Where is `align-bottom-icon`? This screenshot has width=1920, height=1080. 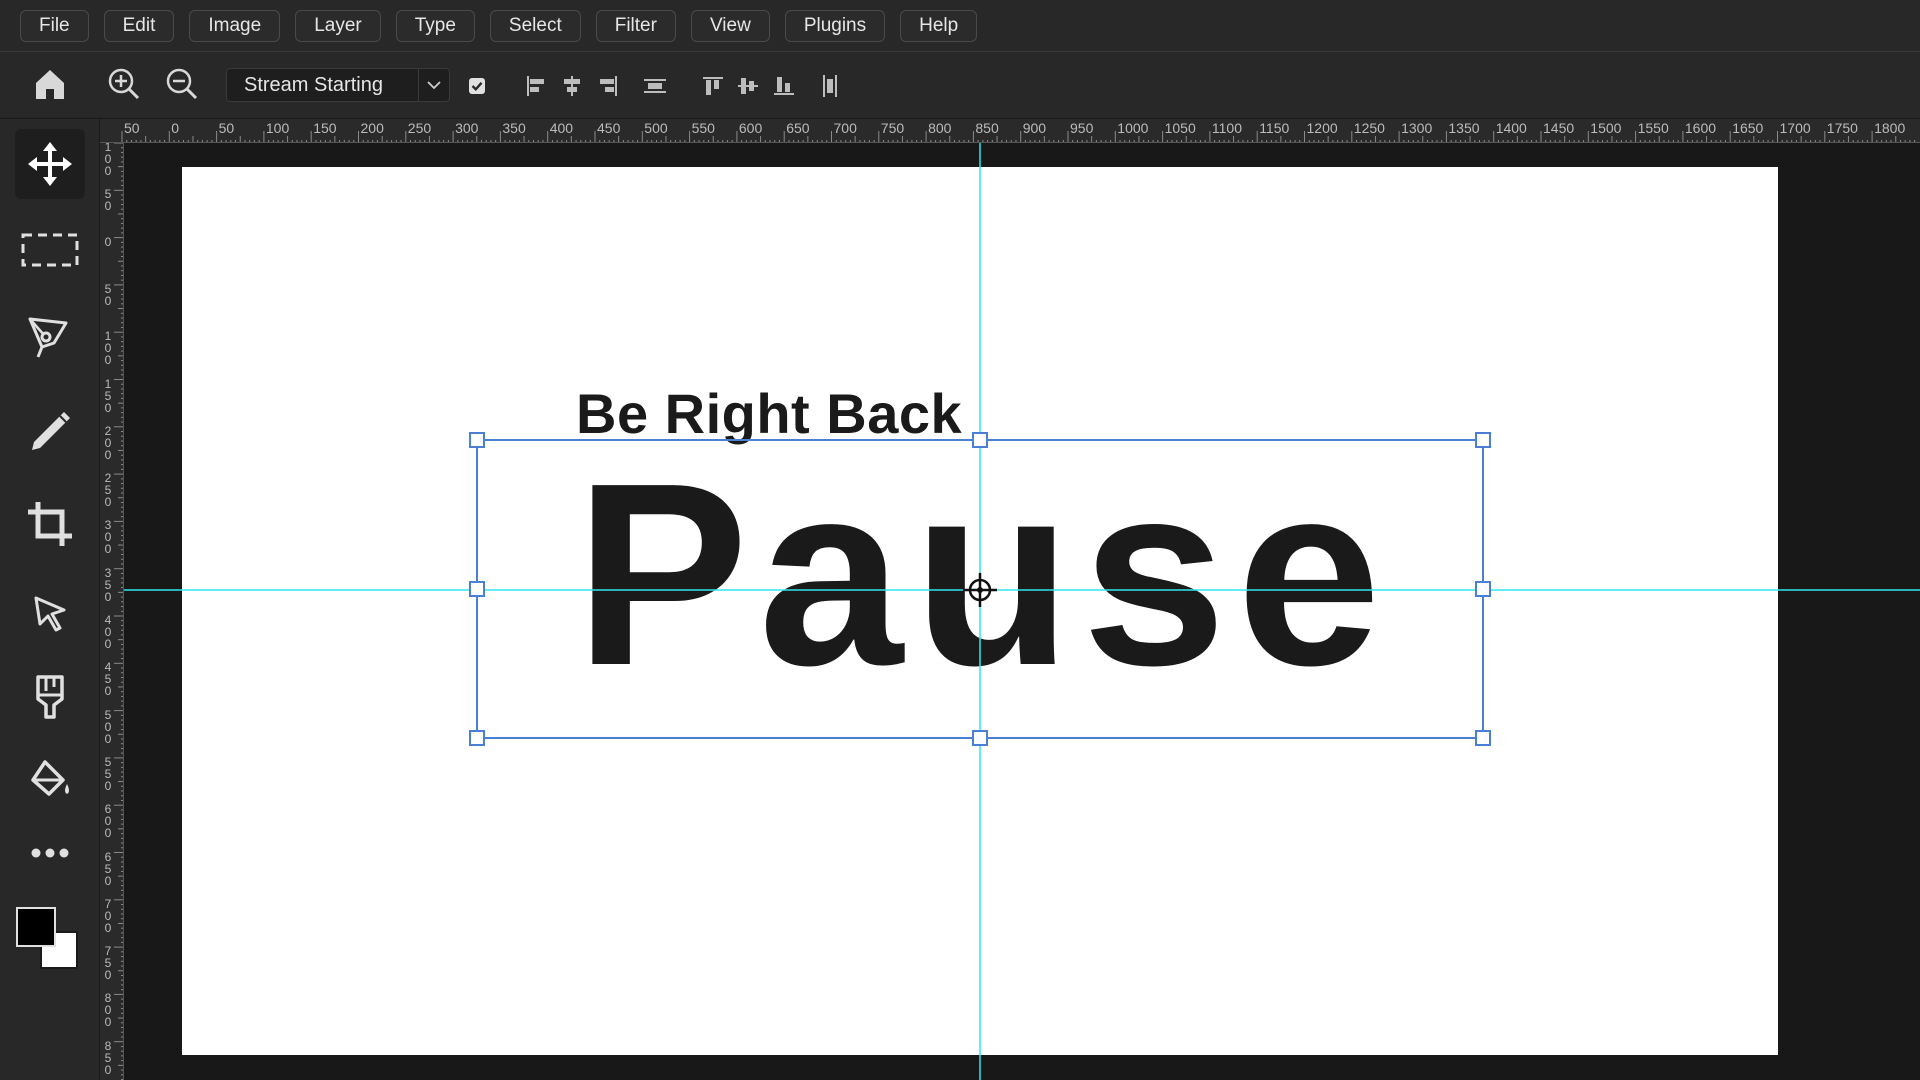 align-bottom-icon is located at coordinates (784, 86).